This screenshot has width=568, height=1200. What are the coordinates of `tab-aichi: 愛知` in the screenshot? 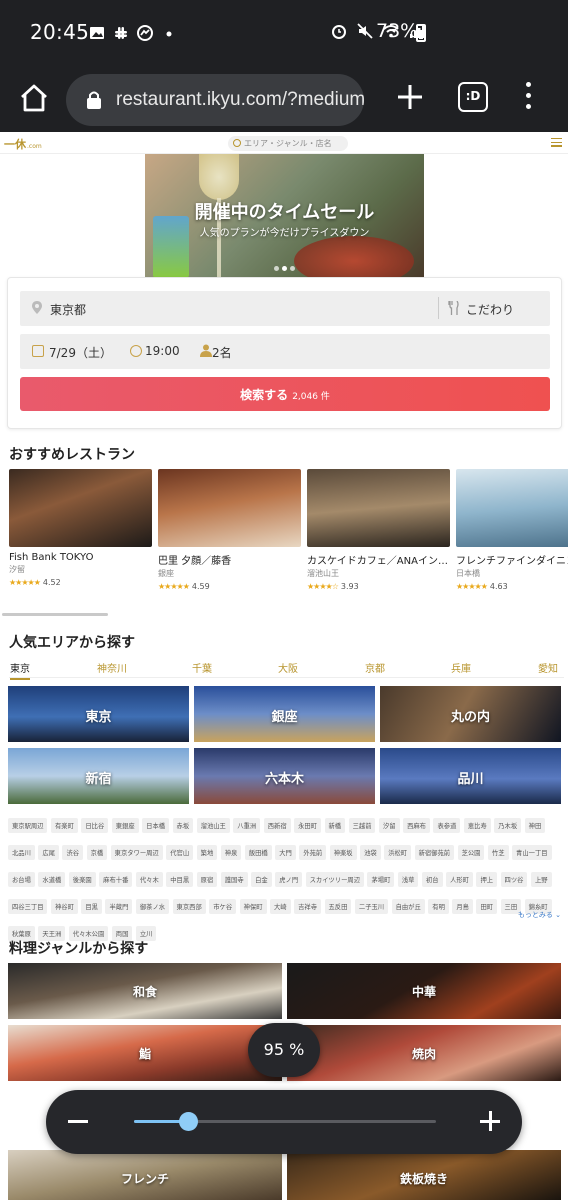 It's located at (548, 667).